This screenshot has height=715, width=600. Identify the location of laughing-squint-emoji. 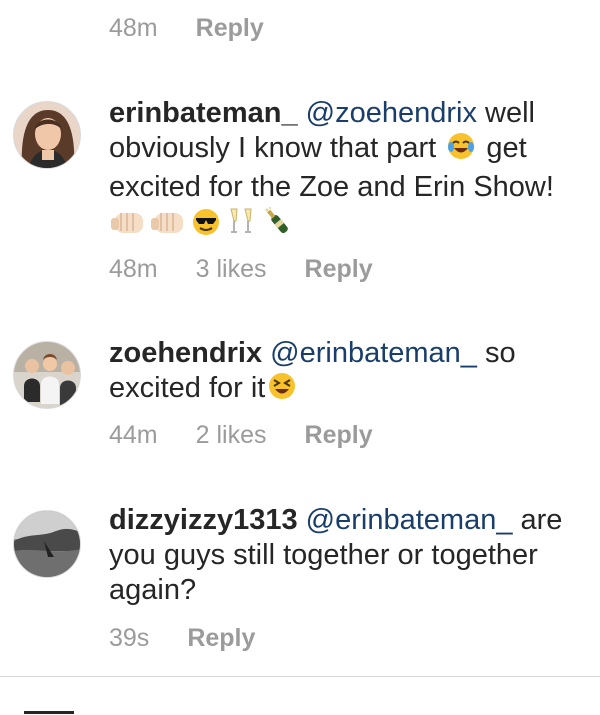
(282, 390).